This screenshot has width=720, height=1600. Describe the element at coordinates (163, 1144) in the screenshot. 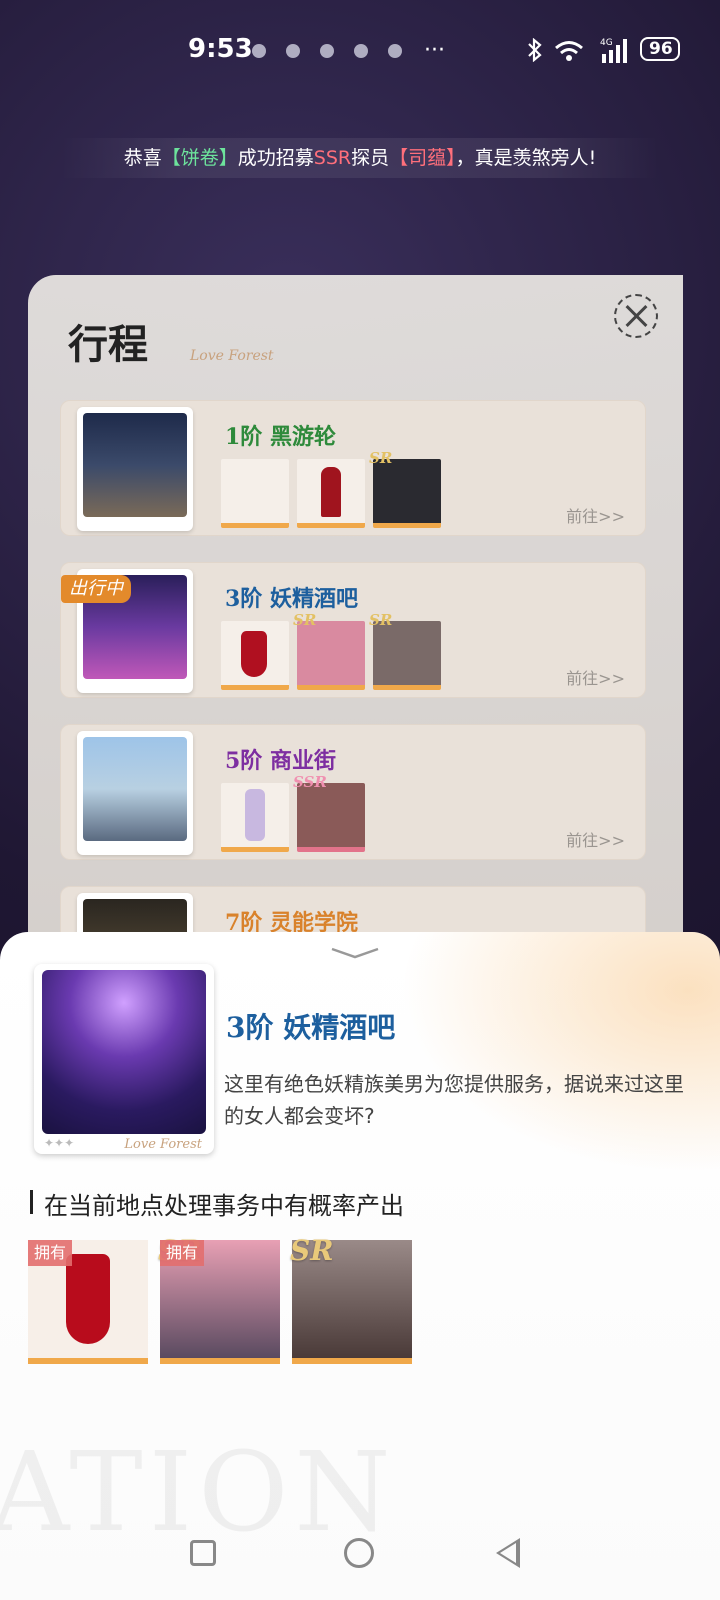

I see `card-signature: Love Forest` at that location.